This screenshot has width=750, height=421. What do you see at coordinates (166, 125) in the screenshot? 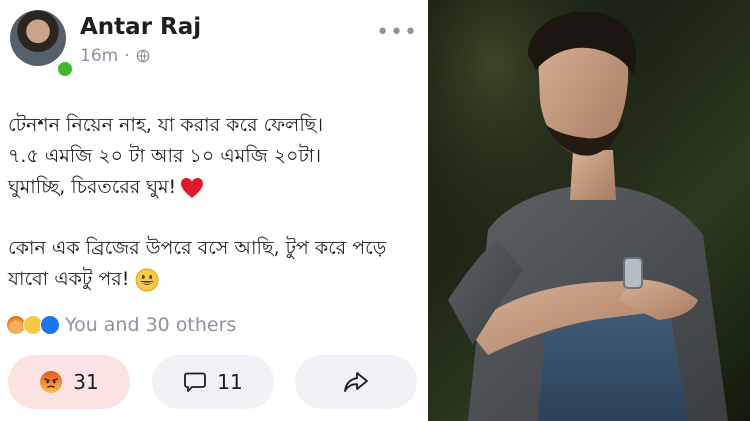
I see `post-line-1: টেনশন নিয়েন নাহ, যা করার করে ফেলছি।` at bounding box center [166, 125].